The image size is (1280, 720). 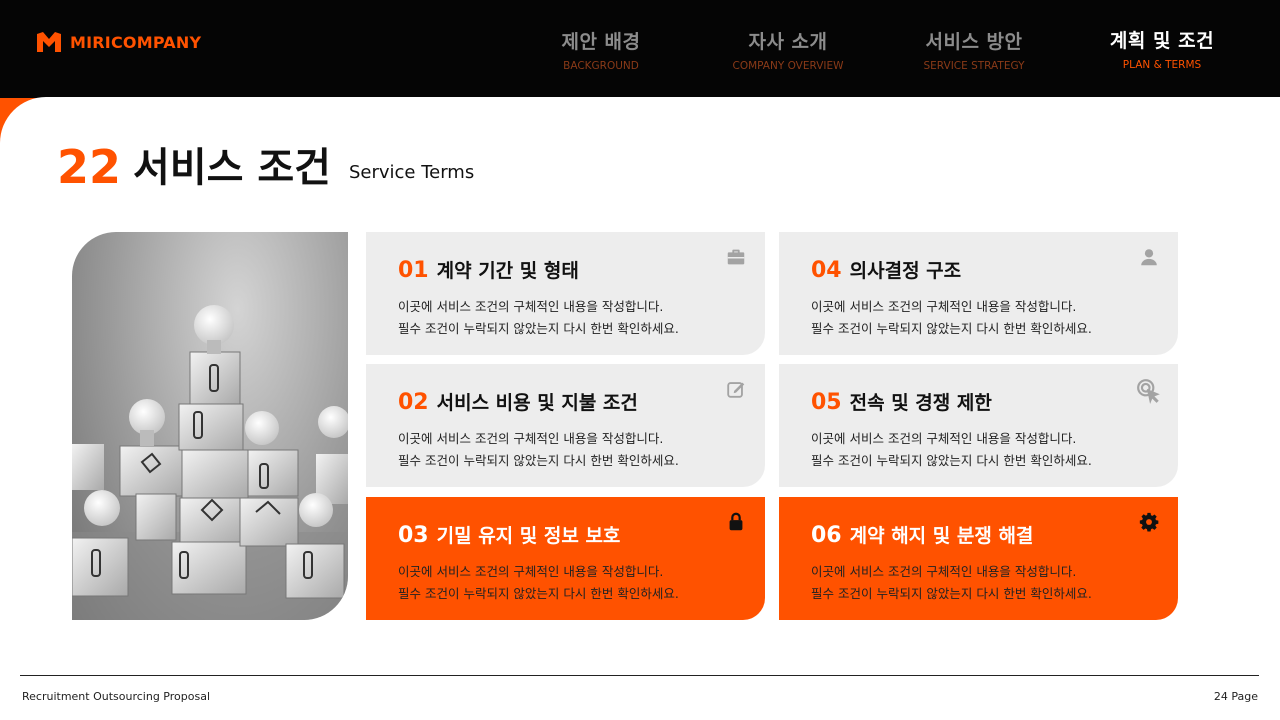 What do you see at coordinates (413, 270) in the screenshot?
I see `card-number: 01` at bounding box center [413, 270].